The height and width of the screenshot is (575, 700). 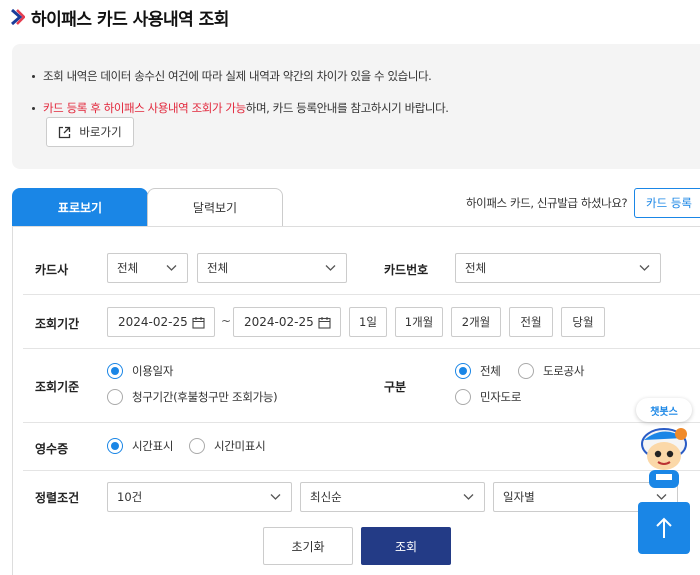 I want to click on chatbot-mascot-icon, so click(x=668, y=457).